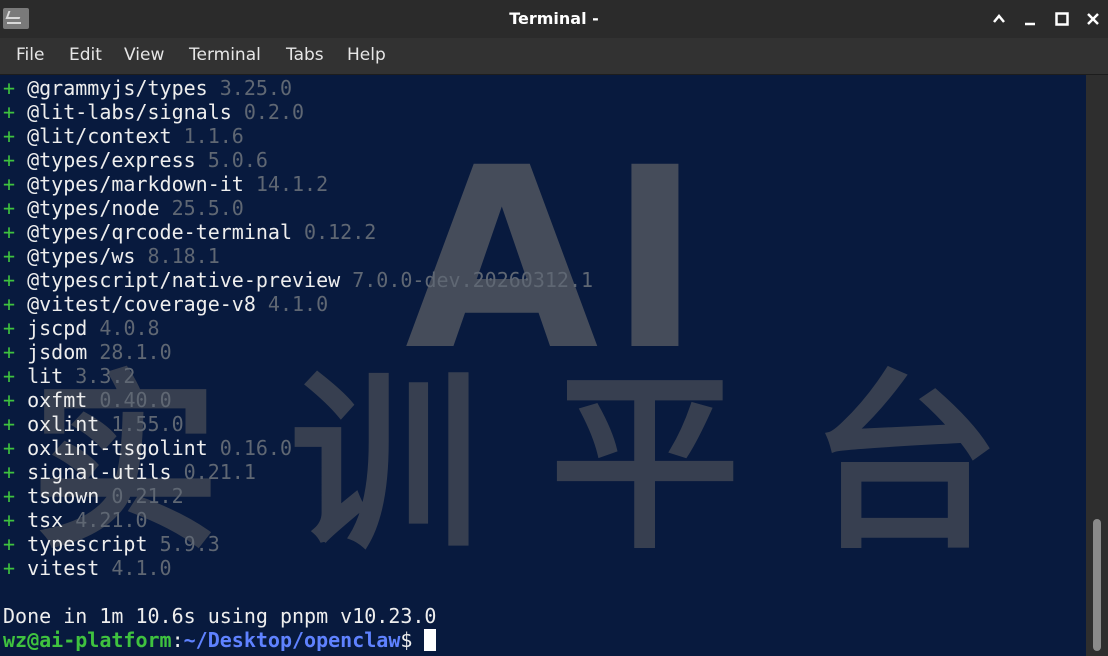  I want to click on menu-edit: Edit, so click(85, 56).